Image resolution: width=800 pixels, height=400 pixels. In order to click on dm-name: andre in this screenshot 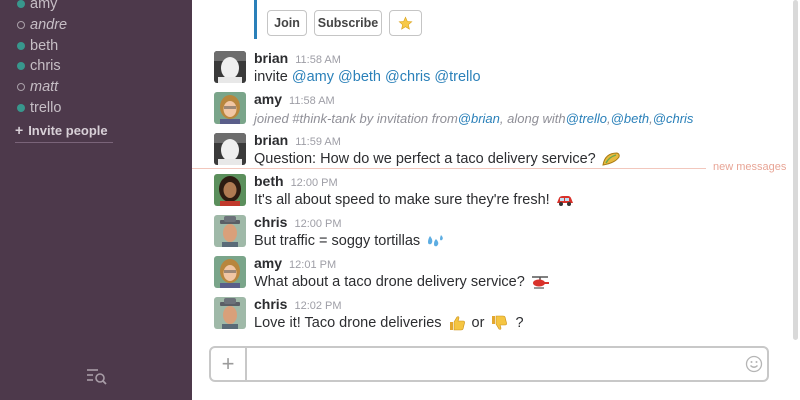, I will do `click(49, 25)`.